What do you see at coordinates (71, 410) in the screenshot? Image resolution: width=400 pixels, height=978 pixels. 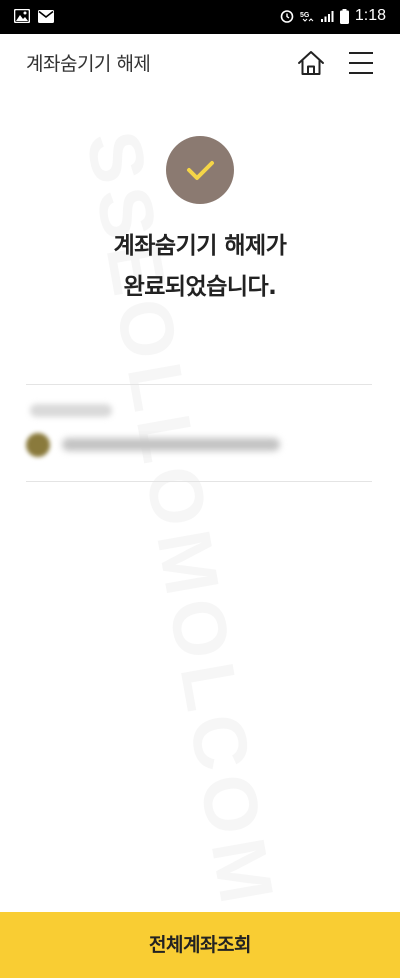 I see `account-label` at bounding box center [71, 410].